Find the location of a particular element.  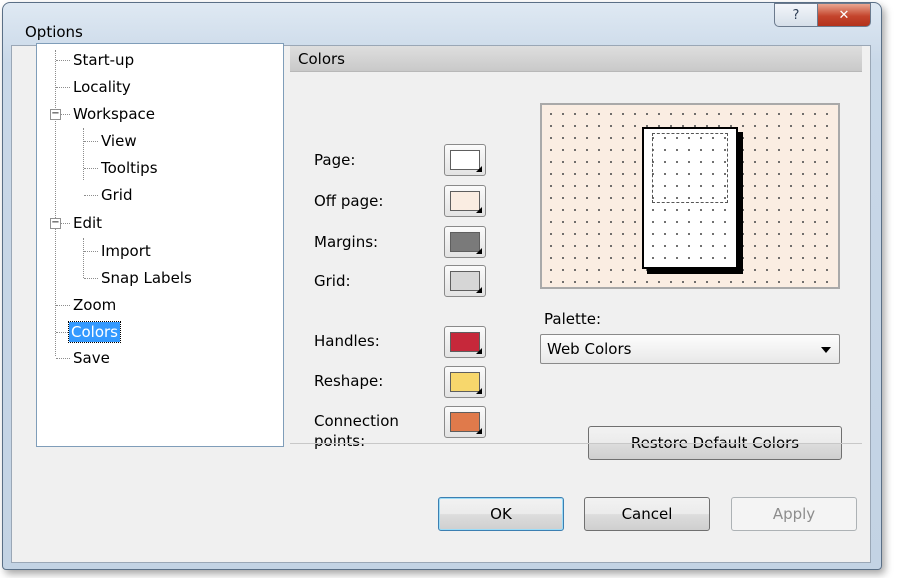

tree-item-label: Save is located at coordinates (91, 358).